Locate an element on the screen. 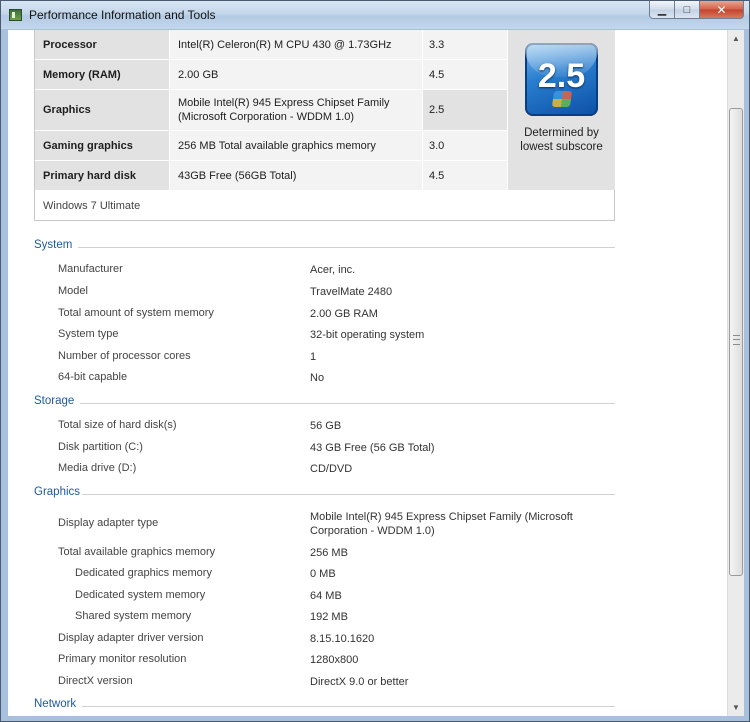  detail-label: Total amount of system memory is located at coordinates (136, 313).